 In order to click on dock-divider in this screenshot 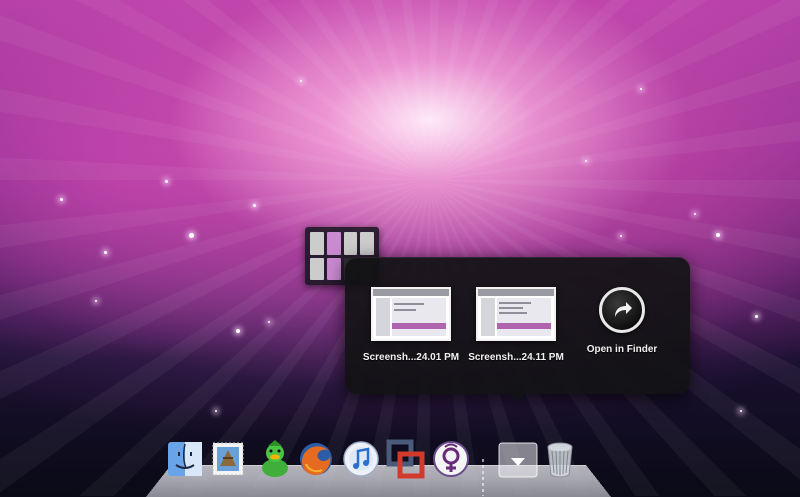, I will do `click(483, 477)`.